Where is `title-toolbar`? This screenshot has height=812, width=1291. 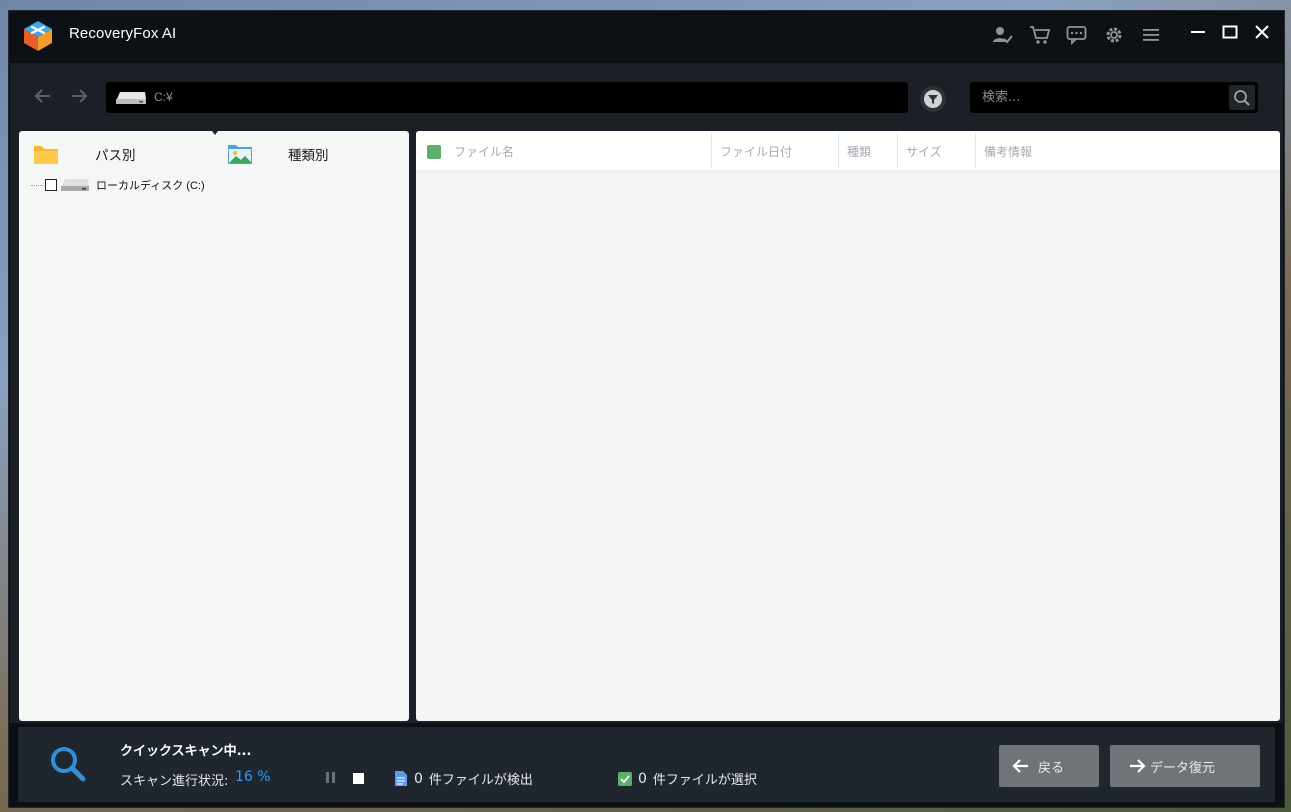
title-toolbar is located at coordinates (1076, 34).